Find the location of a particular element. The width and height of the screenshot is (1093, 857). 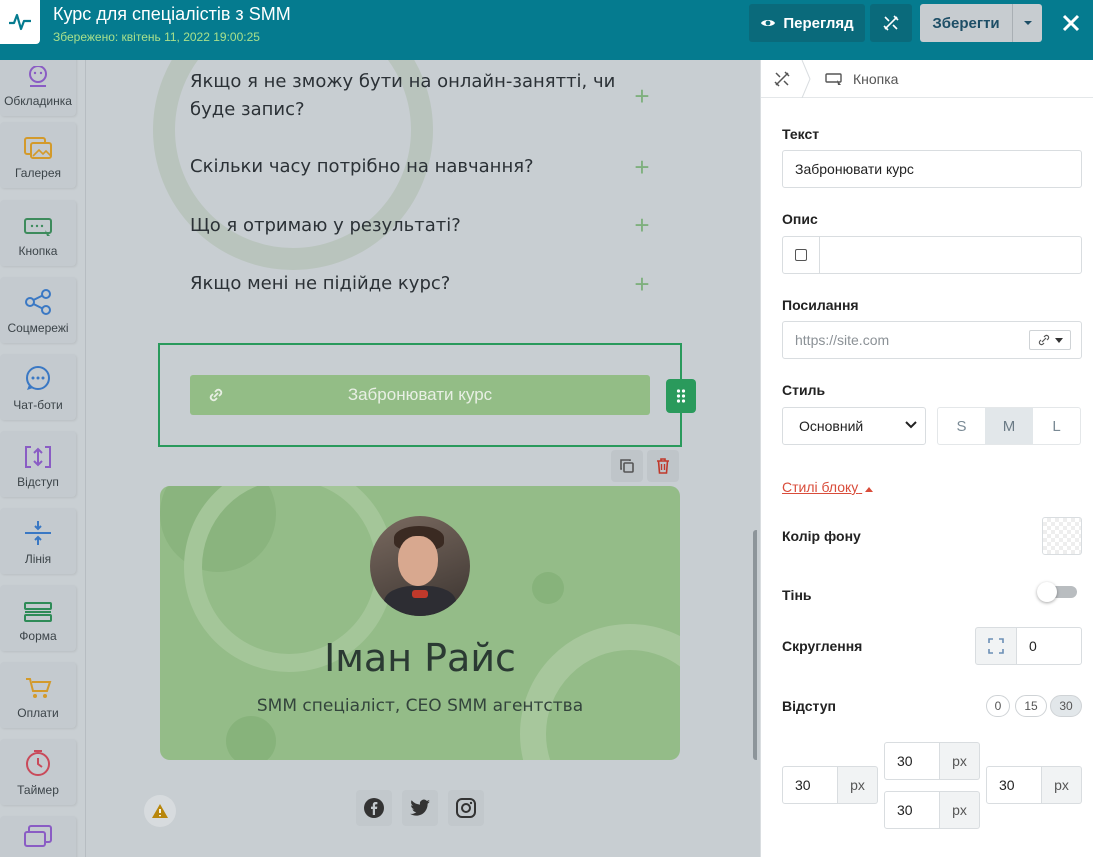

timer-icon is located at coordinates (38, 763).